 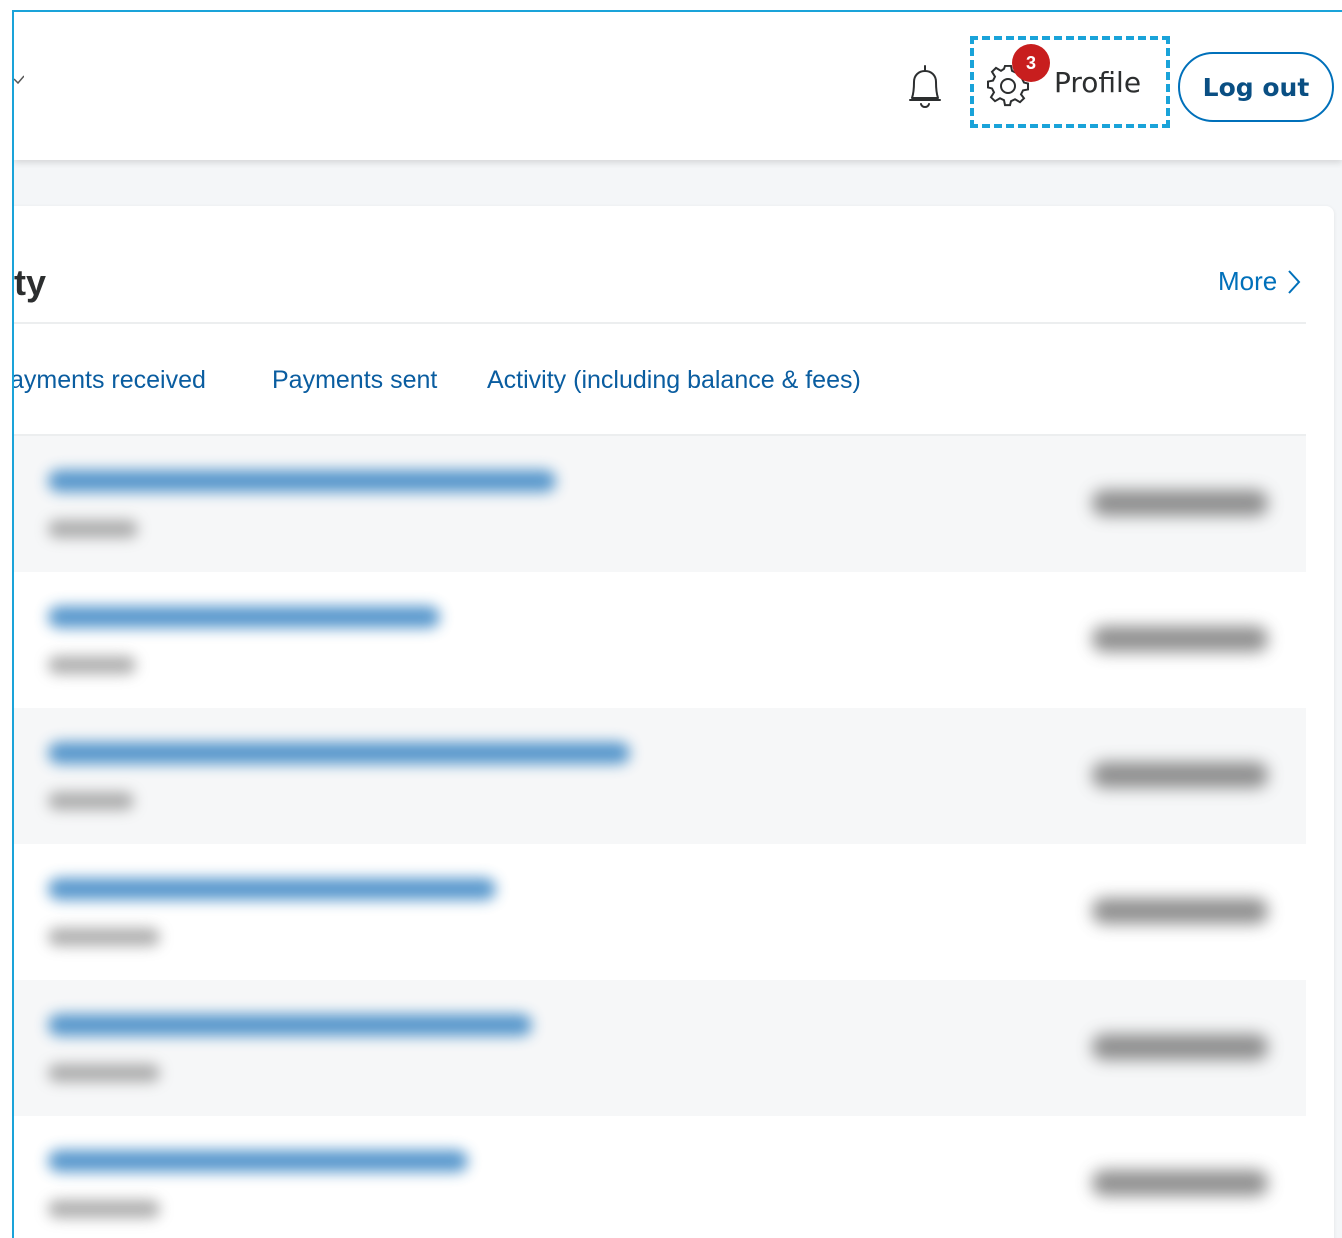 What do you see at coordinates (674, 380) in the screenshot?
I see `tab-activity-all: Activity (including balance & fees)` at bounding box center [674, 380].